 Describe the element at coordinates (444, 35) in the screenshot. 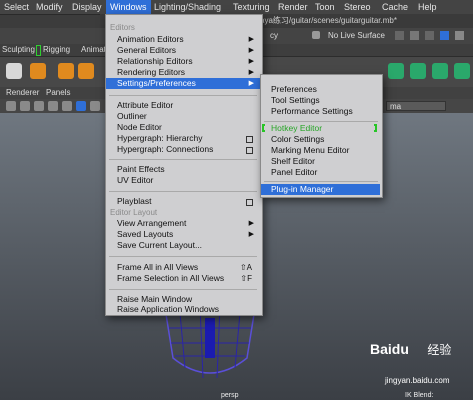

I see `toolbar-icon-d` at that location.